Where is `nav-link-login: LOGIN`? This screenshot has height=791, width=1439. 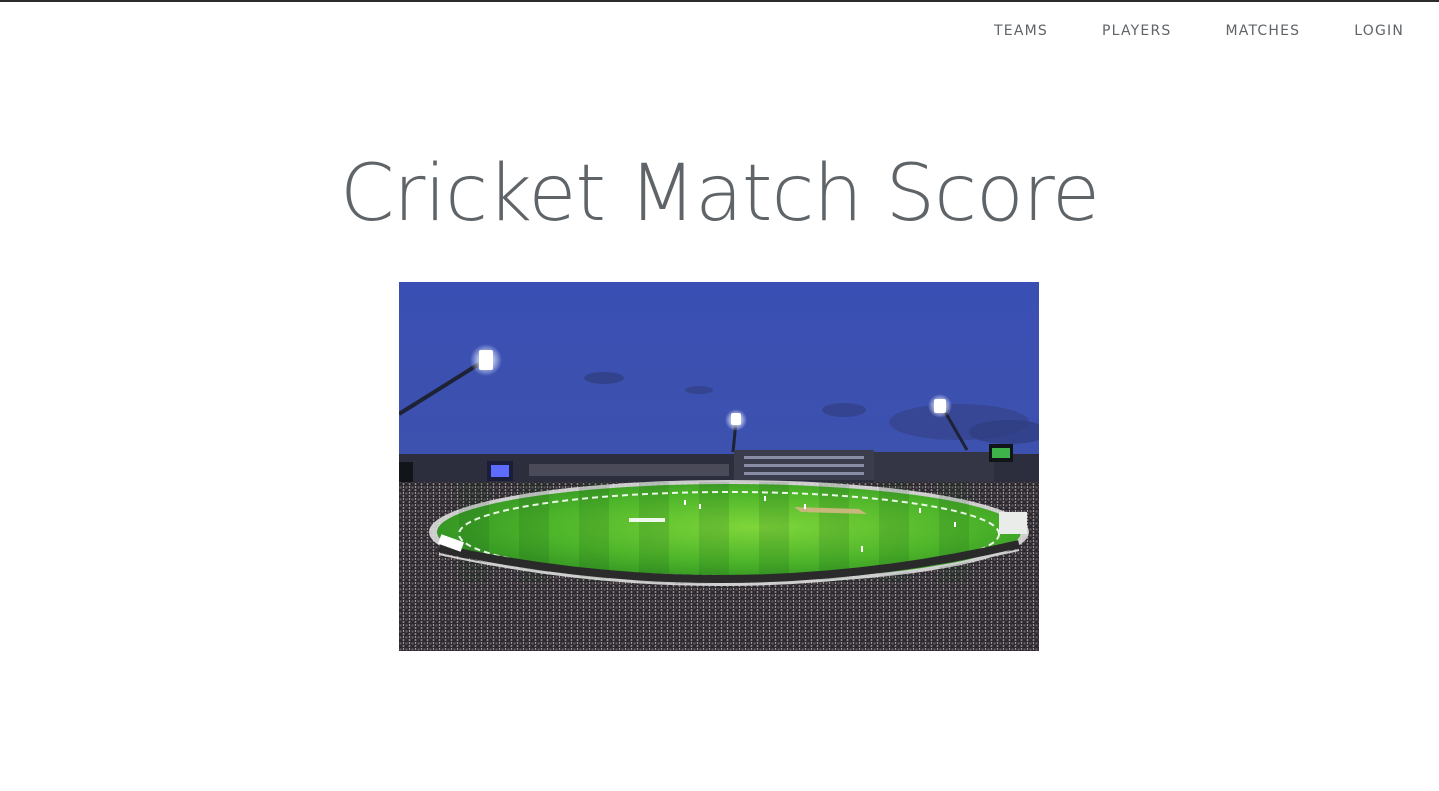
nav-link-login: LOGIN is located at coordinates (1379, 31).